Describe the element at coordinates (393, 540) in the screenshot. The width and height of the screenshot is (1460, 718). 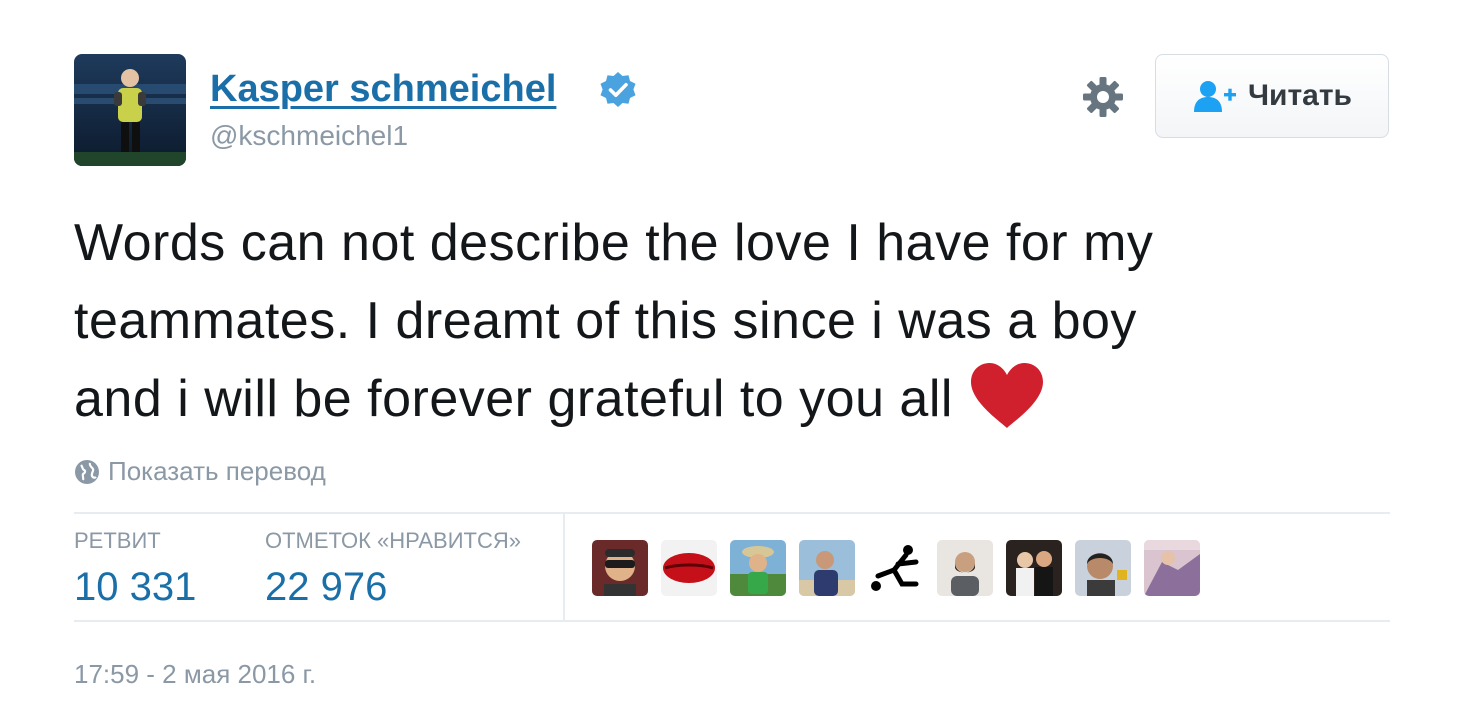
I see `likes-label: ОТМЕТОК «НРАВИТСЯ»` at that location.